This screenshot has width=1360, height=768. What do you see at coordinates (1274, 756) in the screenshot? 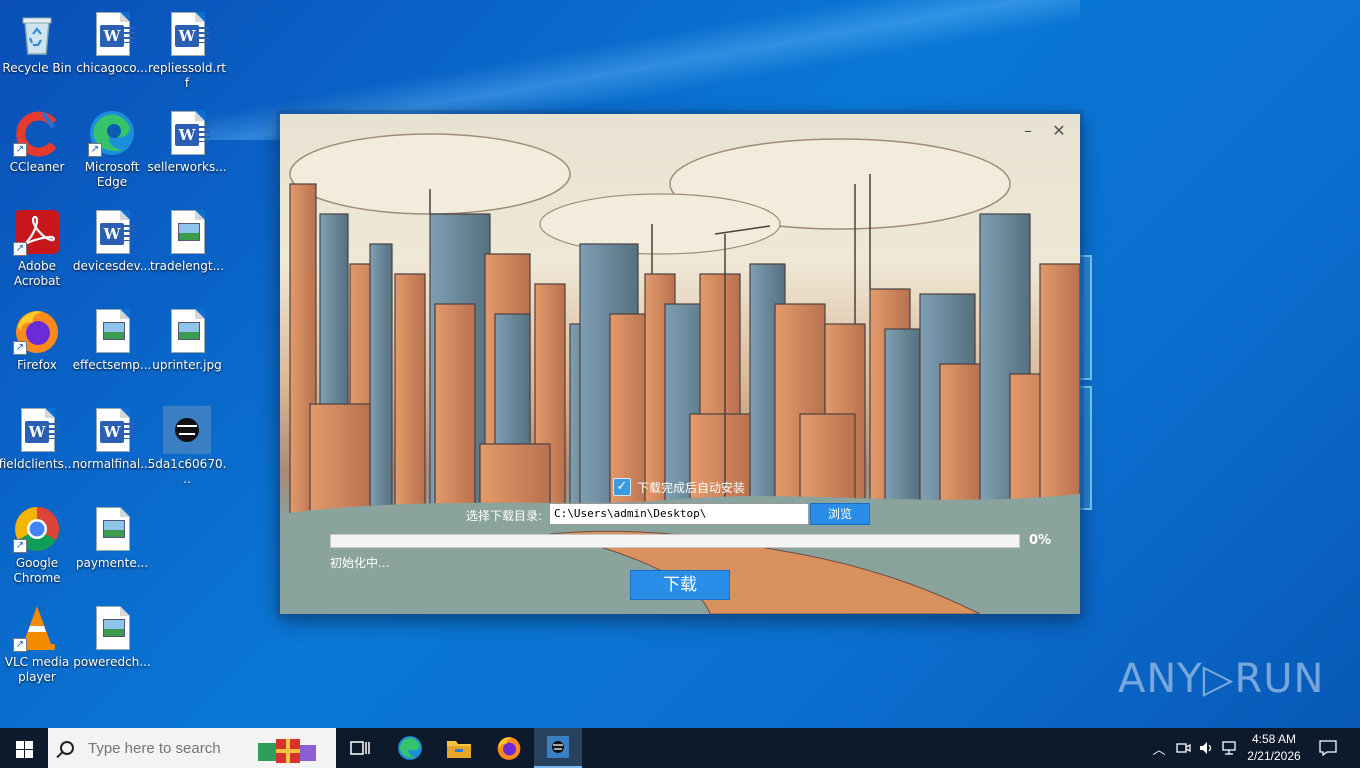
I see `clock-date: 2/21/2026` at bounding box center [1274, 756].